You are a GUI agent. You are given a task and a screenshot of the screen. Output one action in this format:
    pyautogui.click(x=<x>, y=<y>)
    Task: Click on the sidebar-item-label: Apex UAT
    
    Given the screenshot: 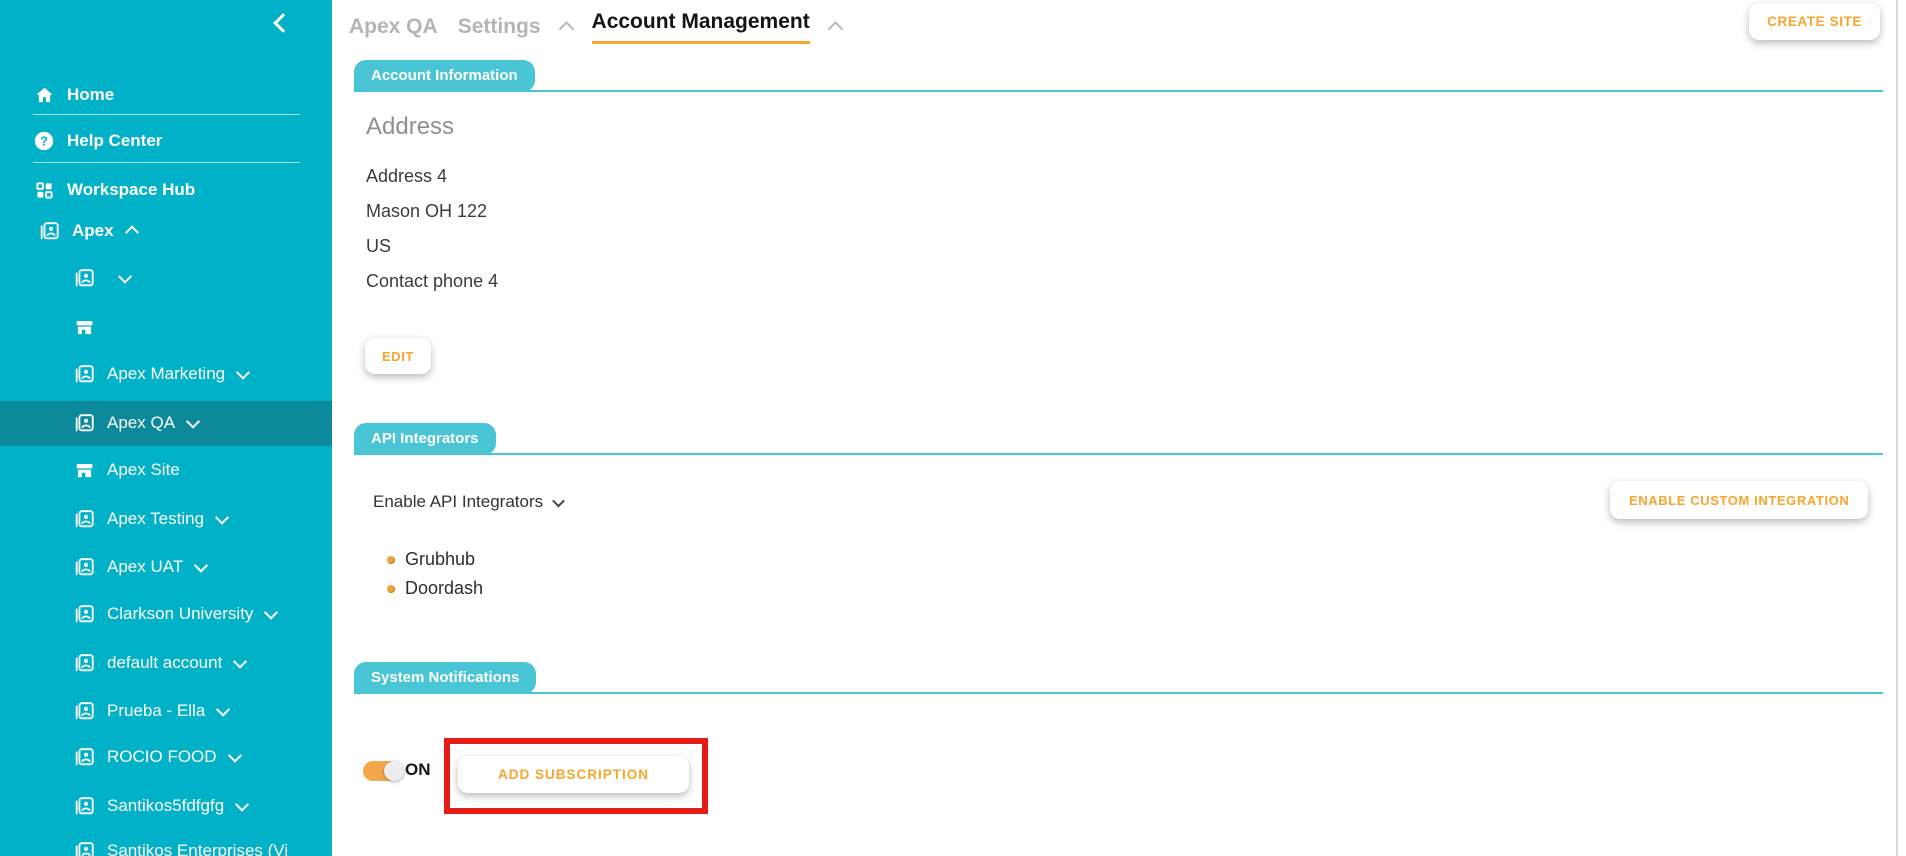 What is the action you would take?
    pyautogui.click(x=145, y=566)
    